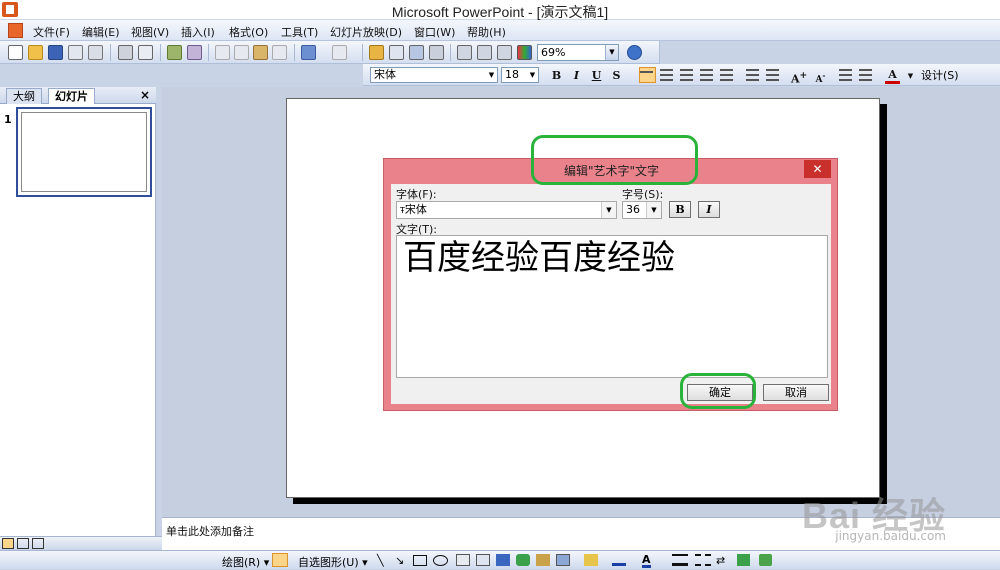 The height and width of the screenshot is (570, 1000). I want to click on decrease-indent-icon, so click(845, 75).